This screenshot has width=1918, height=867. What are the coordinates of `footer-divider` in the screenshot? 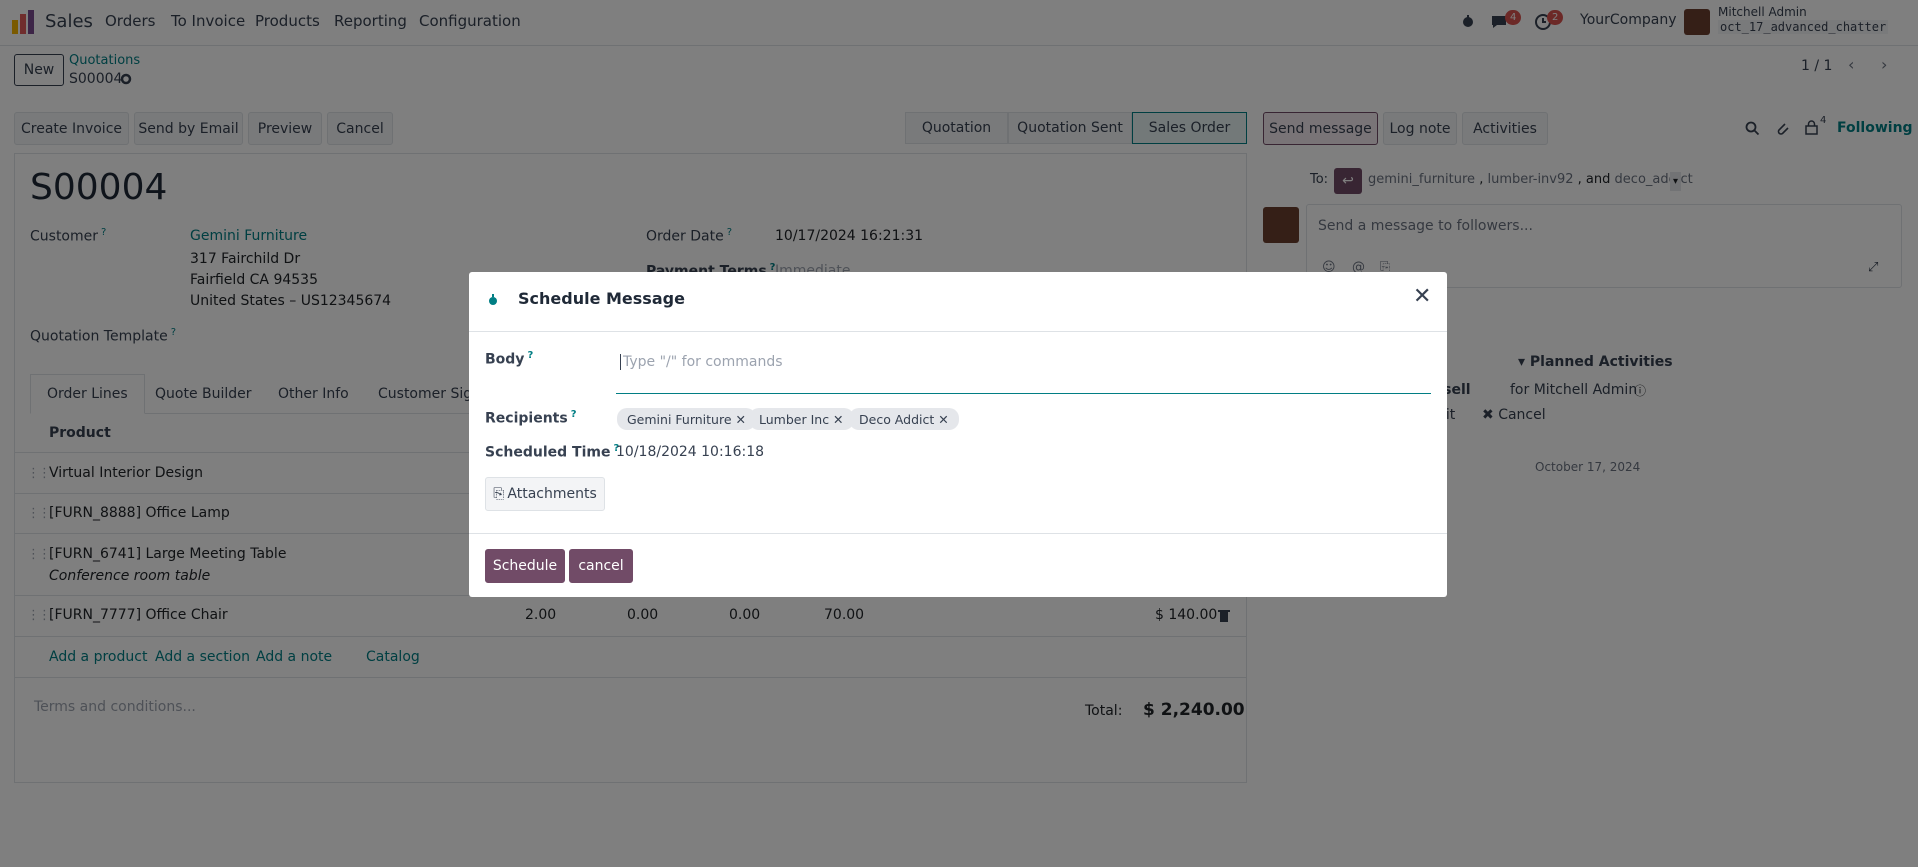 It's located at (958, 533).